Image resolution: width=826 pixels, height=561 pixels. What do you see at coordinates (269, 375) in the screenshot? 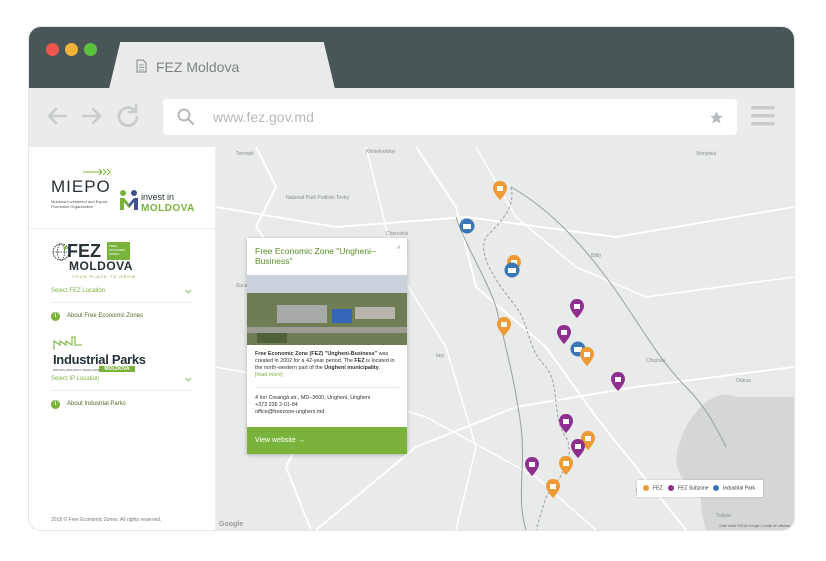
I see `read-more-link: [read more]` at bounding box center [269, 375].